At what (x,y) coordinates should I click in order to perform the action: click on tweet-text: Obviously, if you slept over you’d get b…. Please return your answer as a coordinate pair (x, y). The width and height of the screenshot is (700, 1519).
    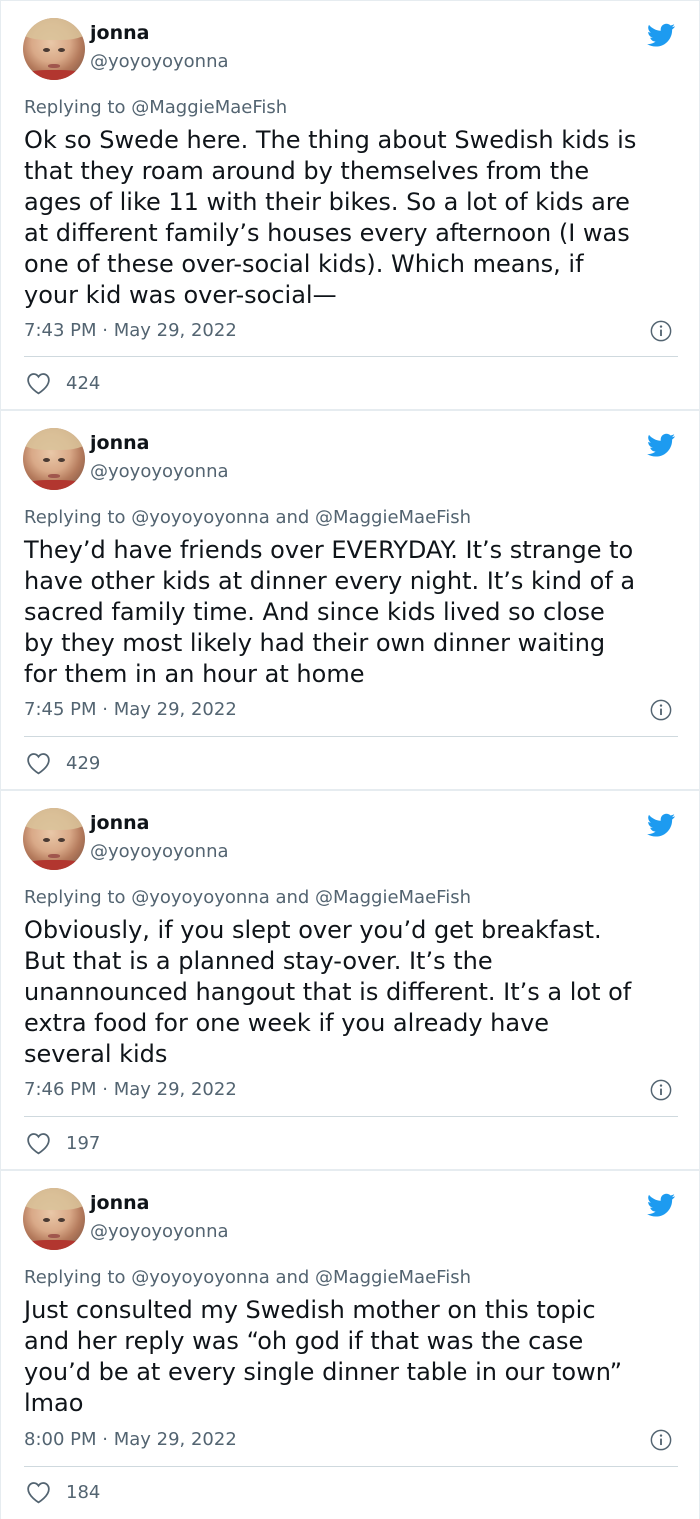
    Looking at the image, I should click on (328, 992).